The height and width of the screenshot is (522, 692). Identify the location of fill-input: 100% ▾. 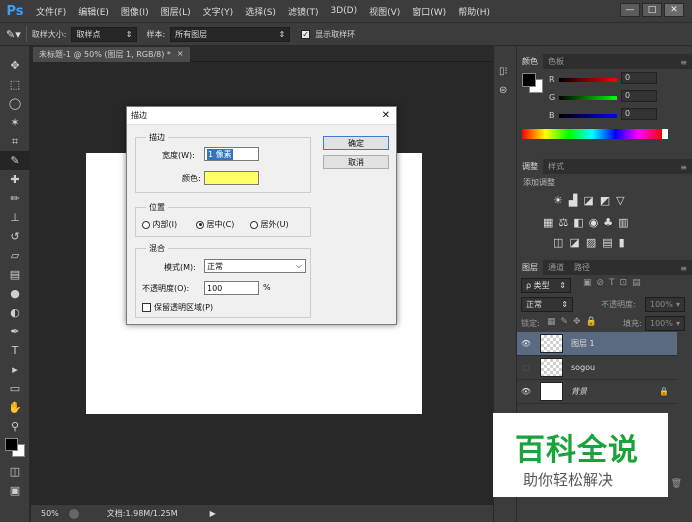
(665, 323).